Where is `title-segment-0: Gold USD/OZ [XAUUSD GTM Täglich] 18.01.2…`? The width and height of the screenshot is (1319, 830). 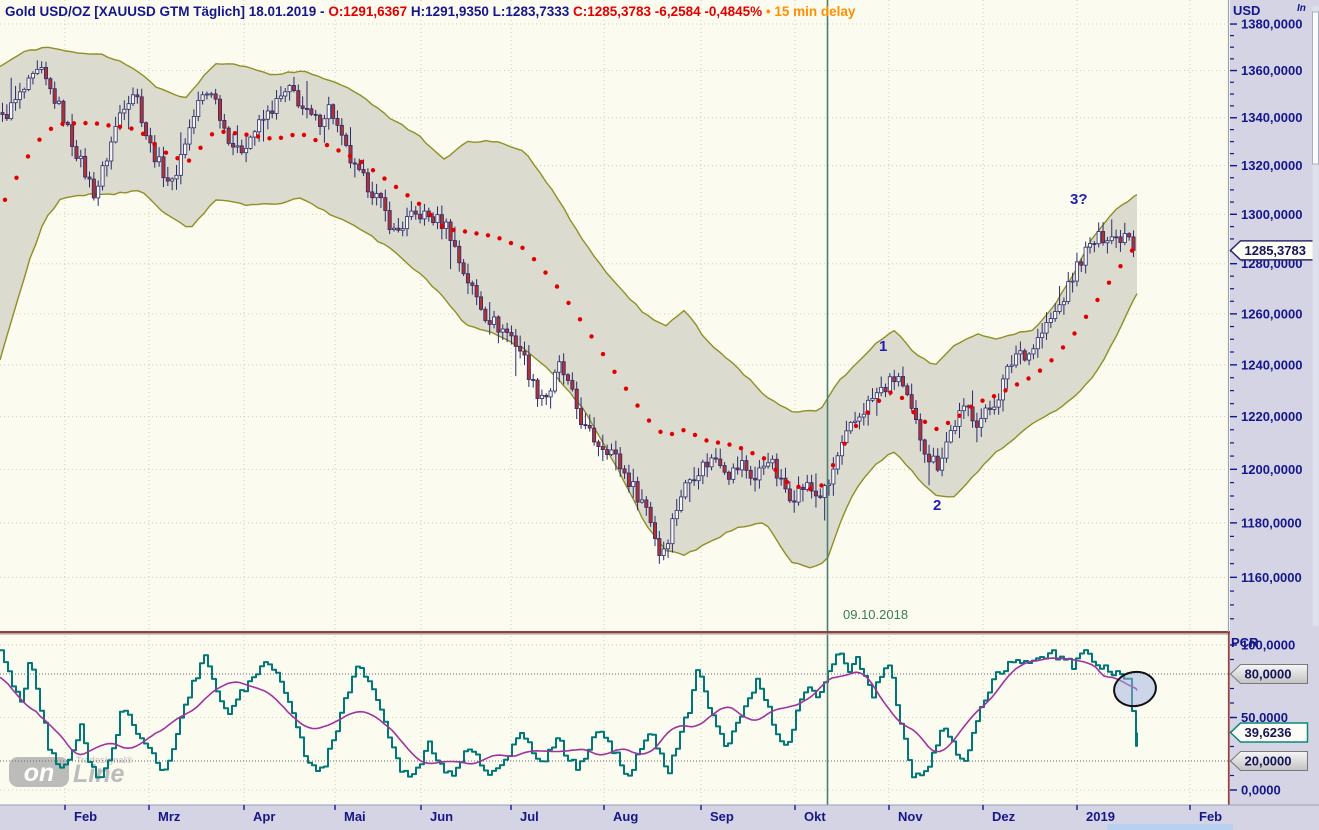
title-segment-0: Gold USD/OZ [XAUUSD GTM Täglich] 18.01.2… is located at coordinates (167, 11).